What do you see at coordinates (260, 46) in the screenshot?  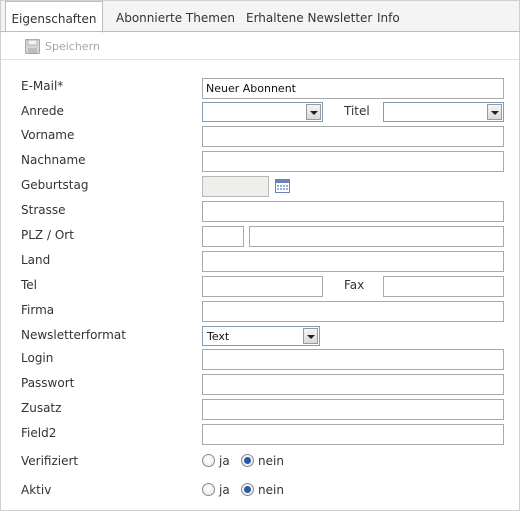 I see `toolbar: Speichern` at bounding box center [260, 46].